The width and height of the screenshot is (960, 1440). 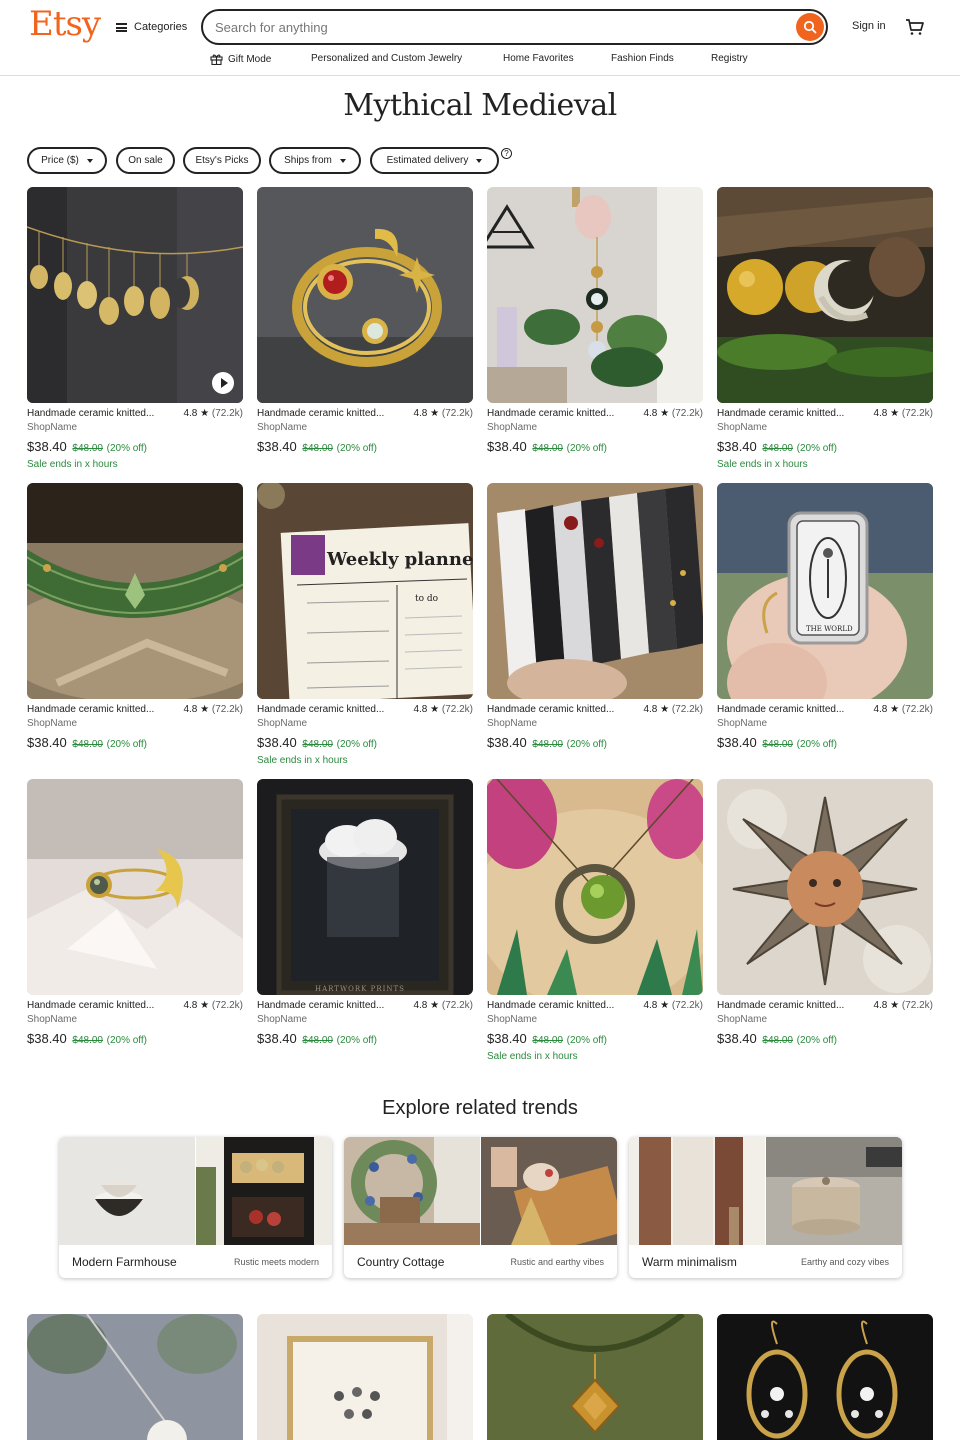 What do you see at coordinates (240, 59) in the screenshot?
I see `subnav-gift-mode: Gift Mode` at bounding box center [240, 59].